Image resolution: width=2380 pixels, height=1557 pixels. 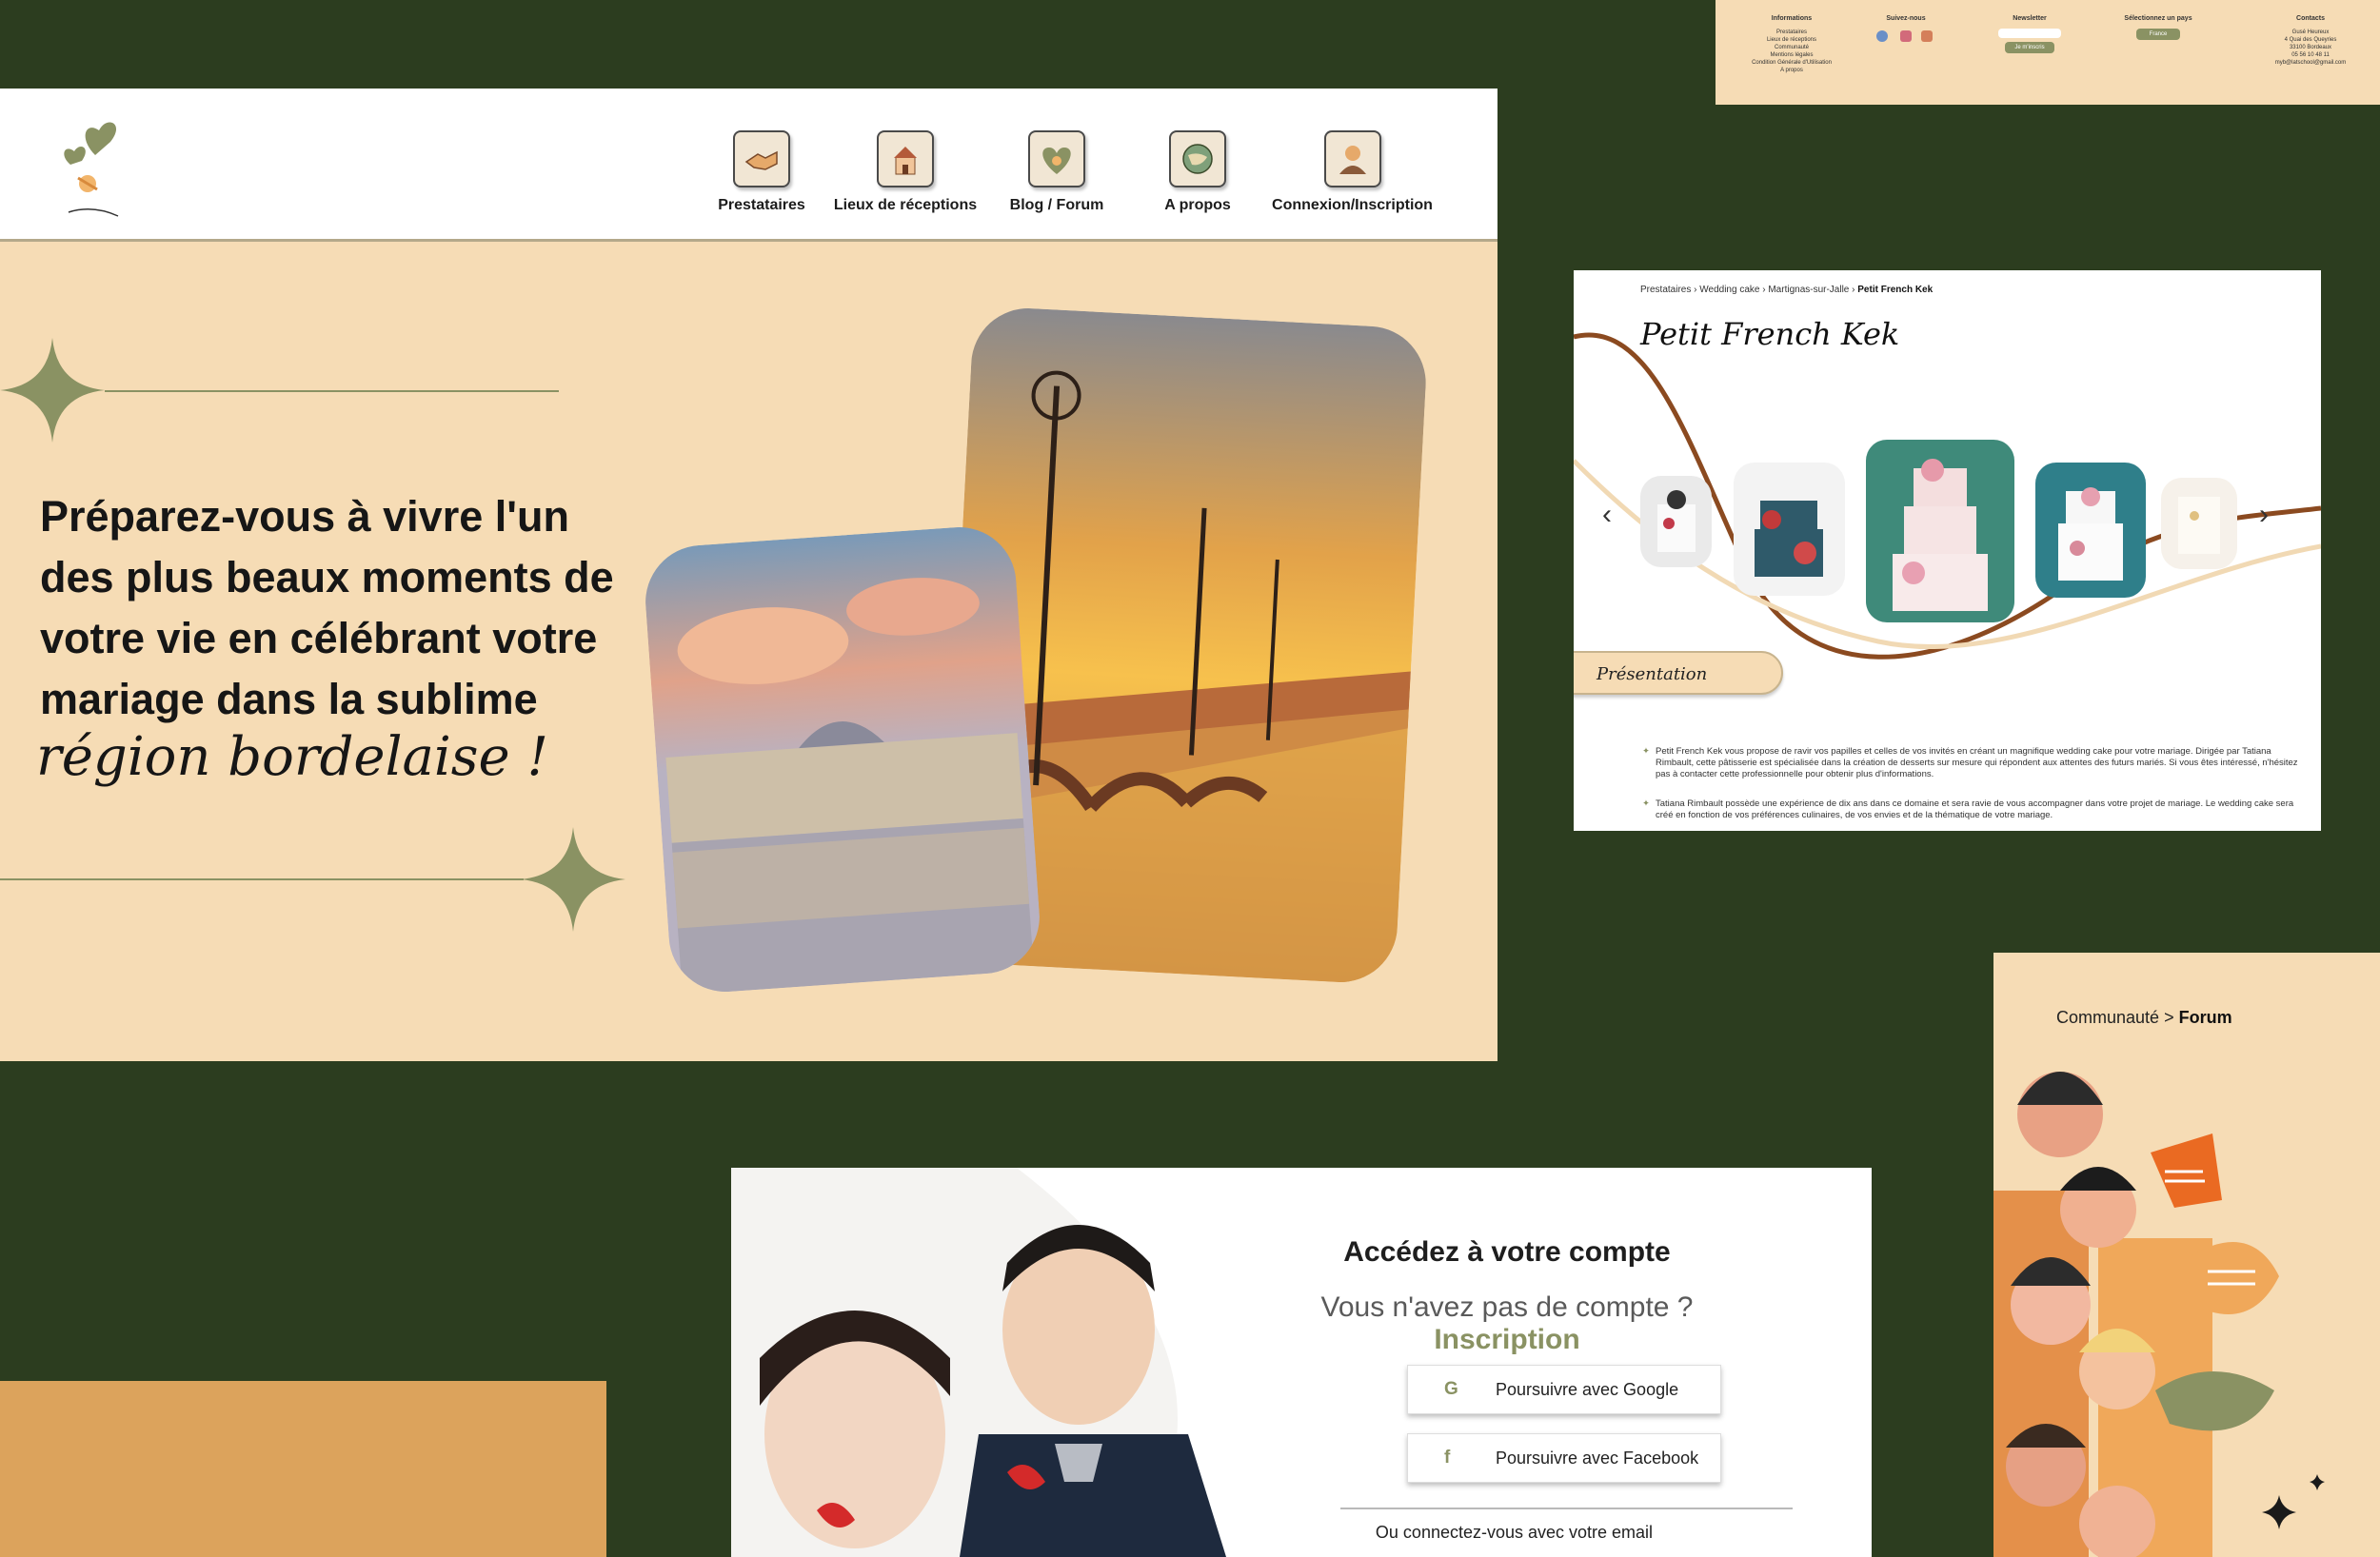 I want to click on footer-newsletter: Newsletter Je m'inscris, so click(x=2030, y=34).